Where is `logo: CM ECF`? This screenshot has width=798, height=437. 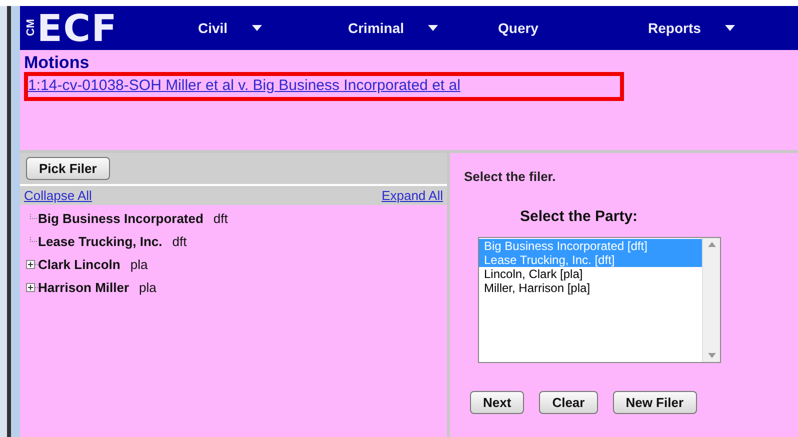 logo: CM ECF is located at coordinates (72, 28).